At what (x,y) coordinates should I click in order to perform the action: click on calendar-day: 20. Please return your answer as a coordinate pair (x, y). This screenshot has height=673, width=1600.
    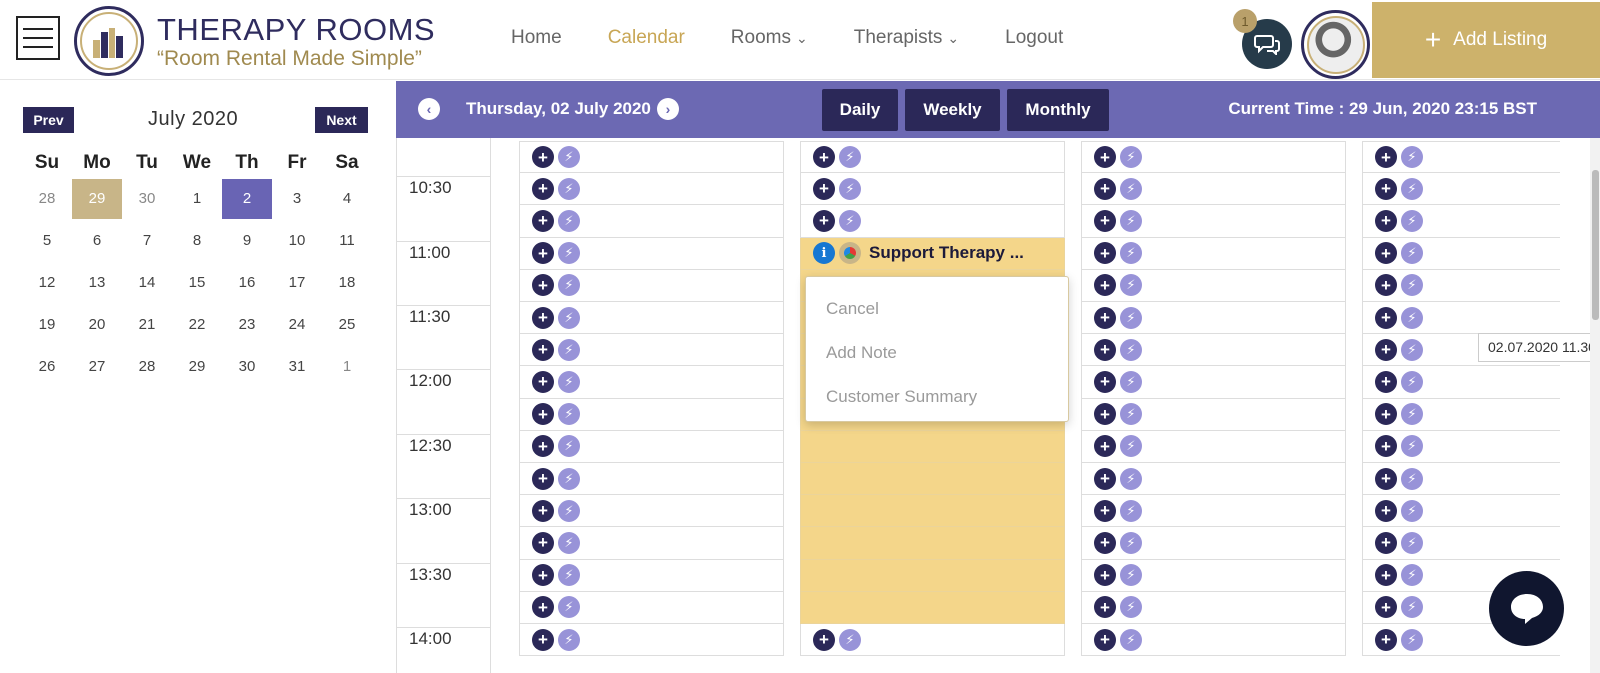
    Looking at the image, I should click on (97, 325).